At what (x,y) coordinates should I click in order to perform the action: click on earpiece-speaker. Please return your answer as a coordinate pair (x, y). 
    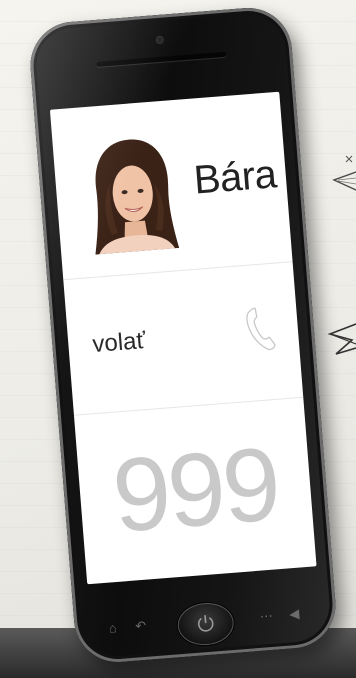
    Looking at the image, I should click on (161, 59).